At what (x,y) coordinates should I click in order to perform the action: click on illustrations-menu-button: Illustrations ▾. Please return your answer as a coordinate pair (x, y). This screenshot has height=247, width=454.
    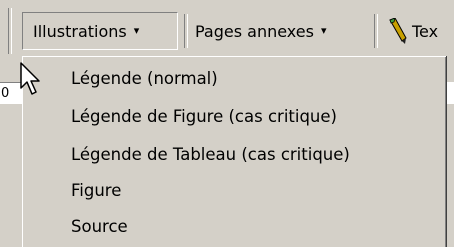
    Looking at the image, I should click on (100, 31).